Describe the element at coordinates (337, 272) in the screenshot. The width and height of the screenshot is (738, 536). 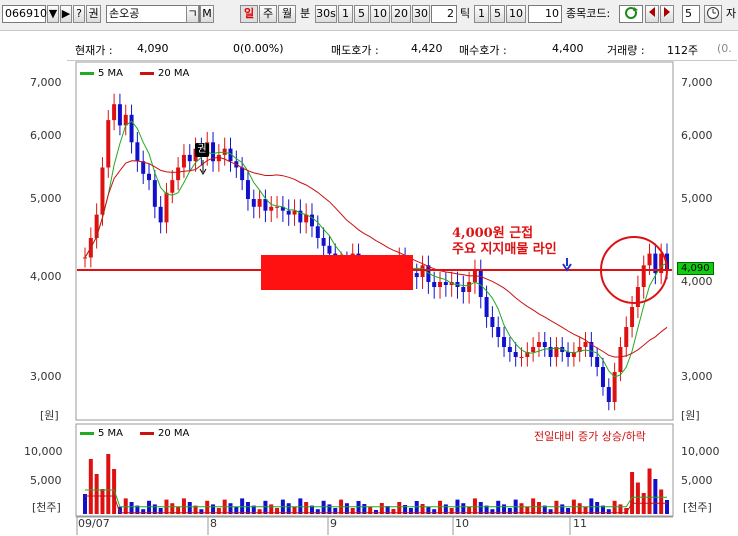
I see `support-zone-box` at that location.